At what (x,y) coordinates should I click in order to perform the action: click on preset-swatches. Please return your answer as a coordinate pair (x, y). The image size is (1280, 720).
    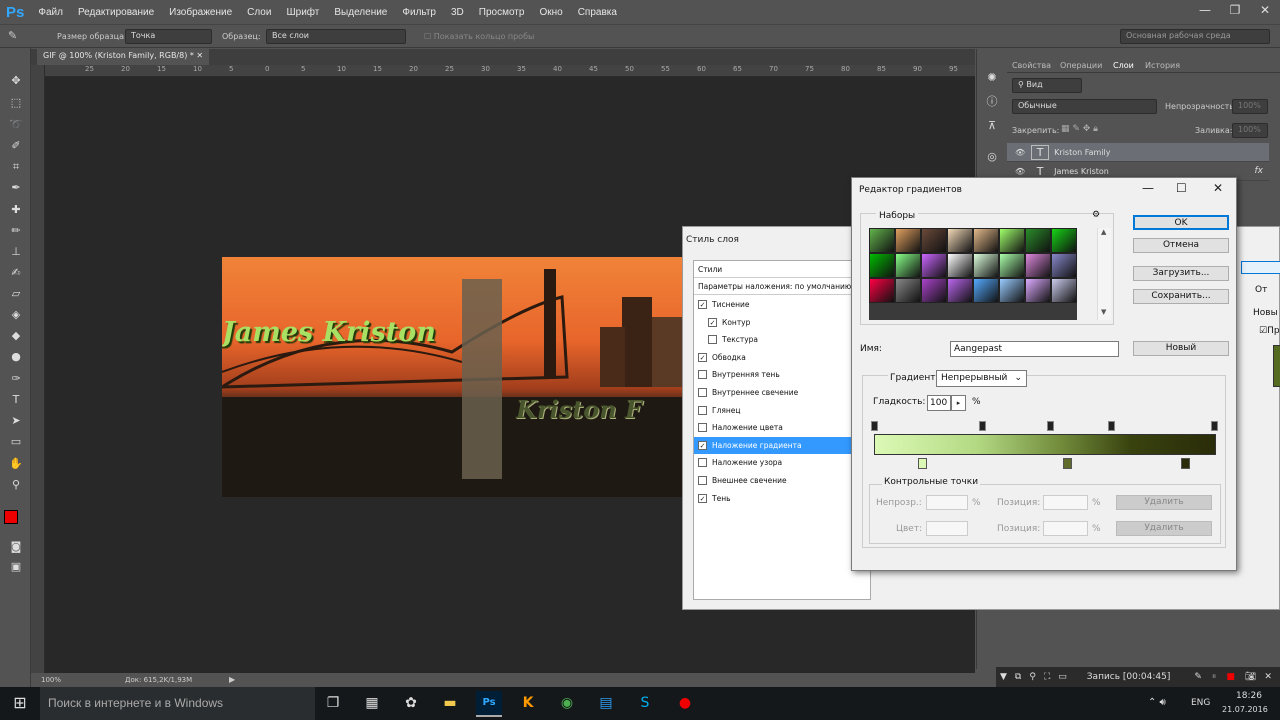
    Looking at the image, I should click on (973, 274).